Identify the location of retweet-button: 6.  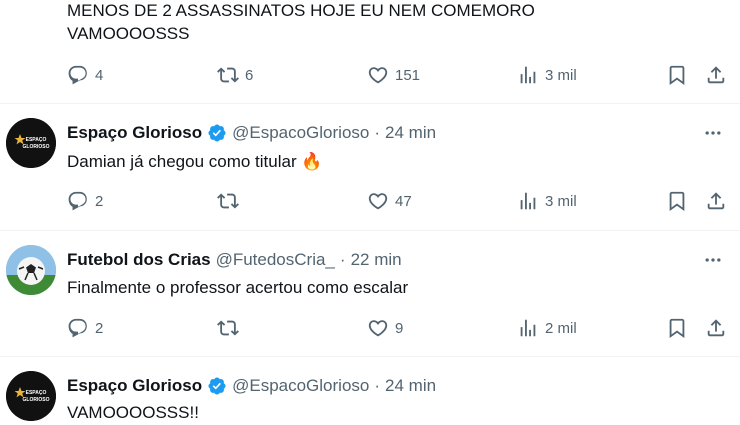
(235, 75).